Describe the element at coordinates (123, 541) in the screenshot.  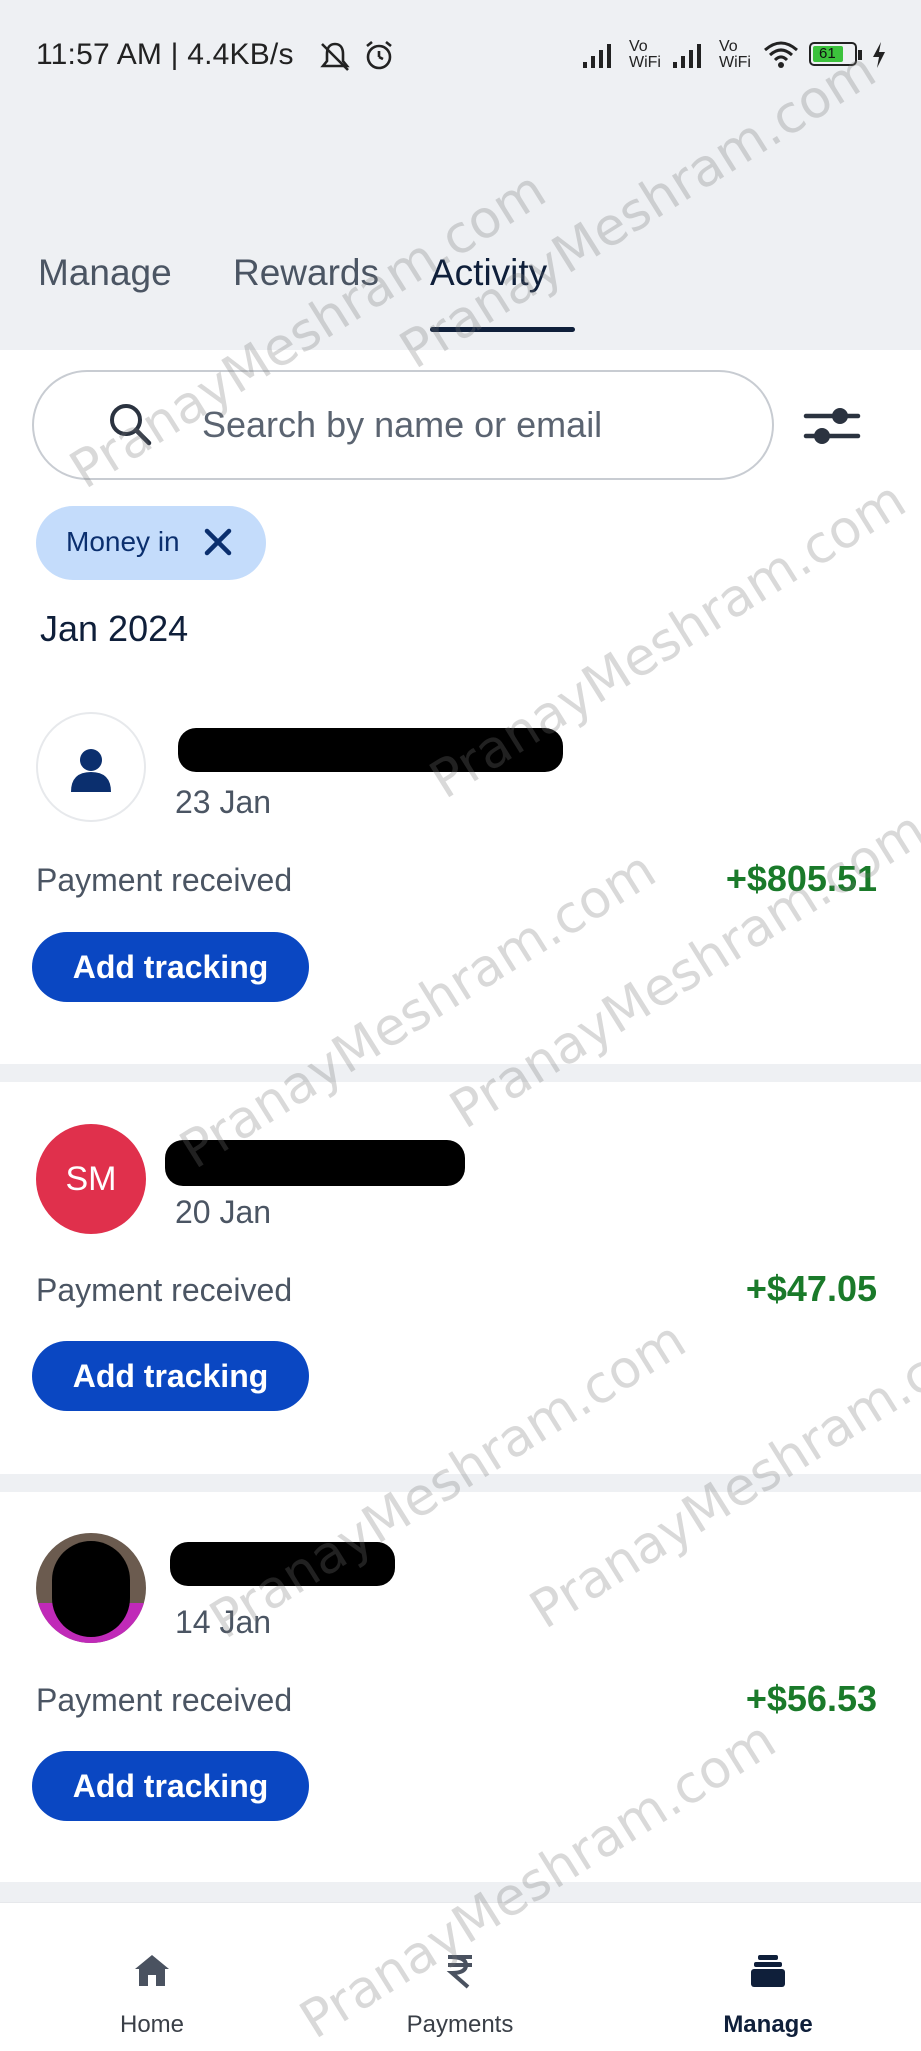
I see `chip-label: Money in` at that location.